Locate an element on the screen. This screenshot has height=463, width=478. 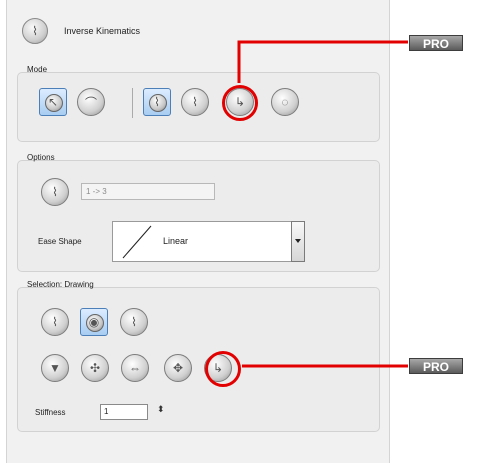
ik-chain-button: ⌇ is located at coordinates (195, 102).